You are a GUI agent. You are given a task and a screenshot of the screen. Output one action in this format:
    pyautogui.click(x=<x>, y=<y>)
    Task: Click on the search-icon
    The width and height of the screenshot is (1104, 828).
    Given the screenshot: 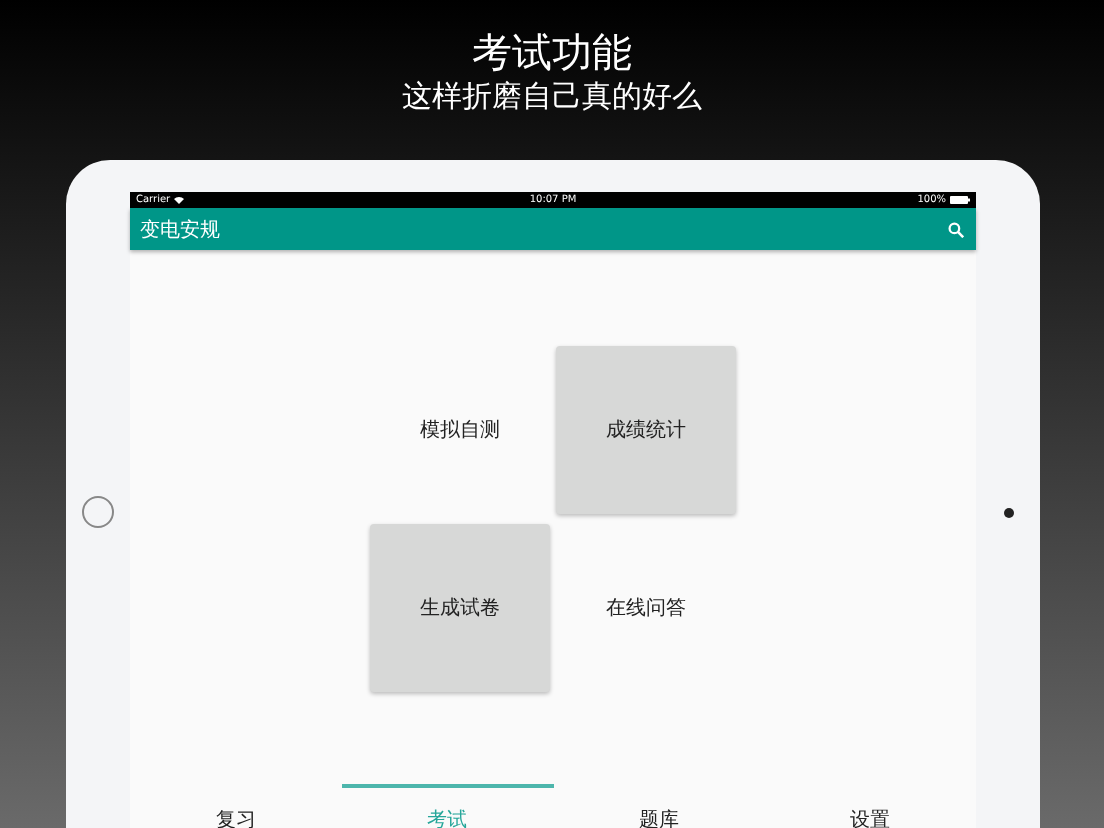 What is the action you would take?
    pyautogui.click(x=956, y=229)
    